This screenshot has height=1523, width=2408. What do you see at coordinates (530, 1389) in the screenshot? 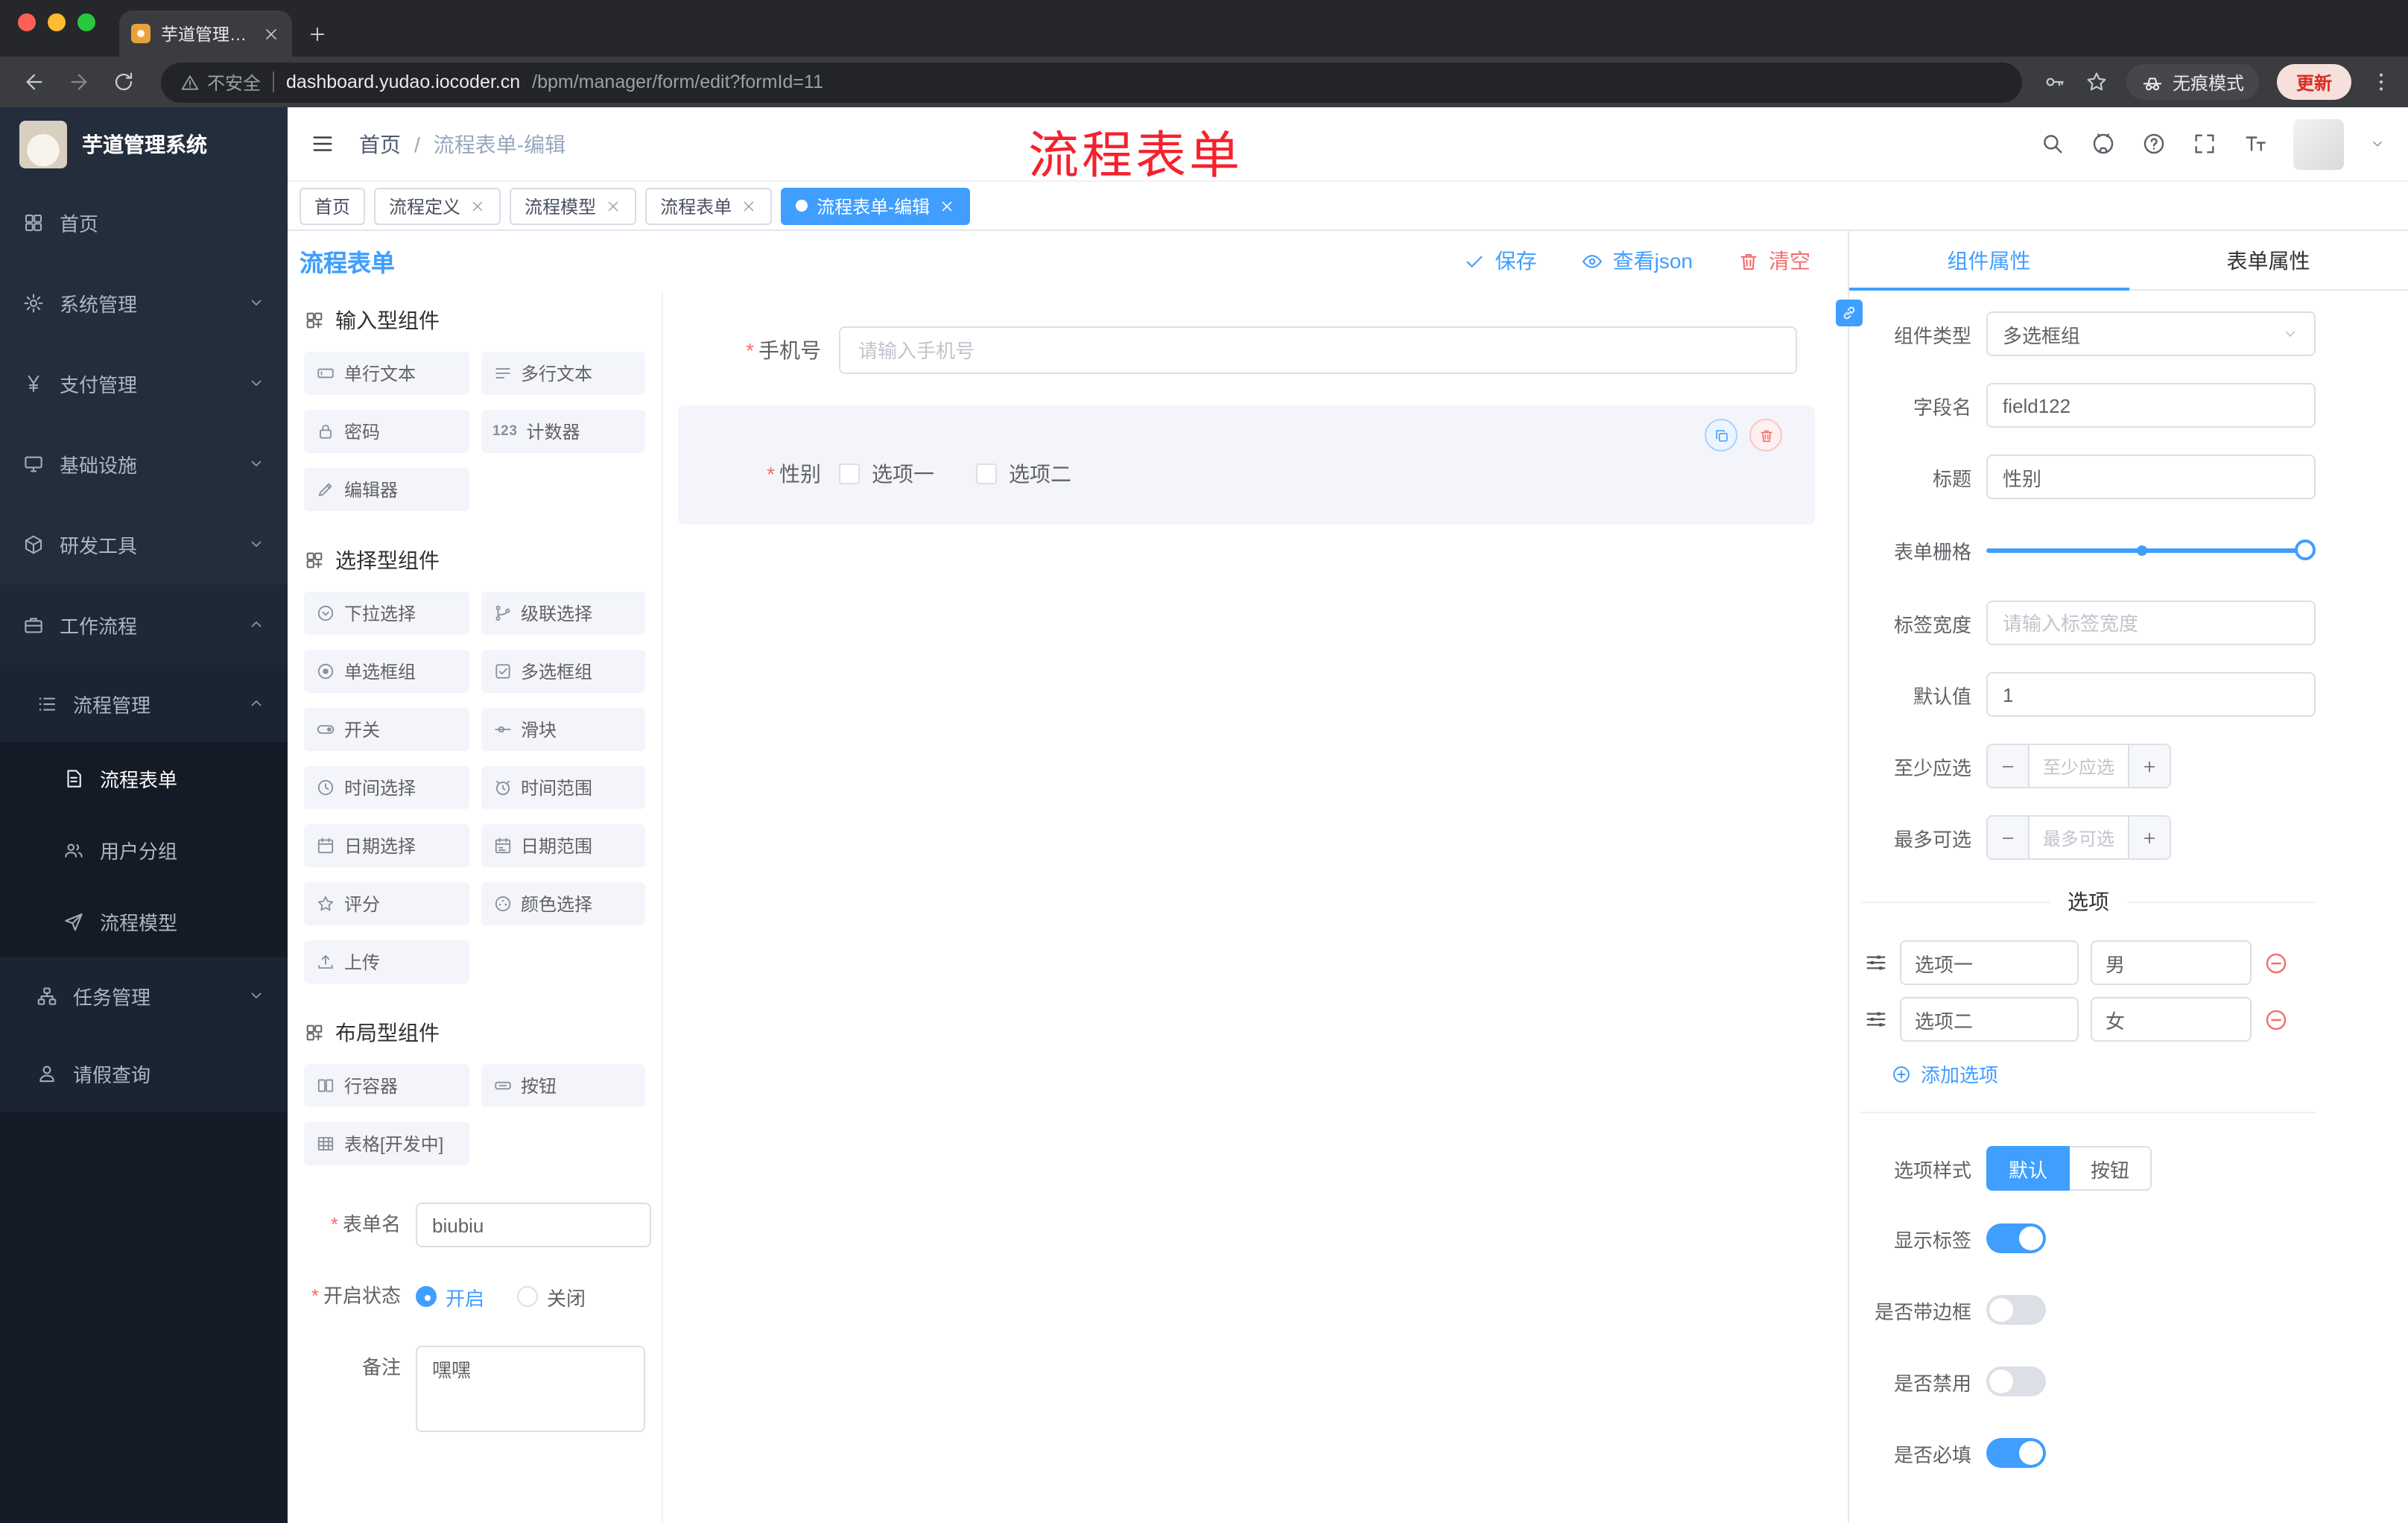
I see `remark-textarea: 嘿嘿` at bounding box center [530, 1389].